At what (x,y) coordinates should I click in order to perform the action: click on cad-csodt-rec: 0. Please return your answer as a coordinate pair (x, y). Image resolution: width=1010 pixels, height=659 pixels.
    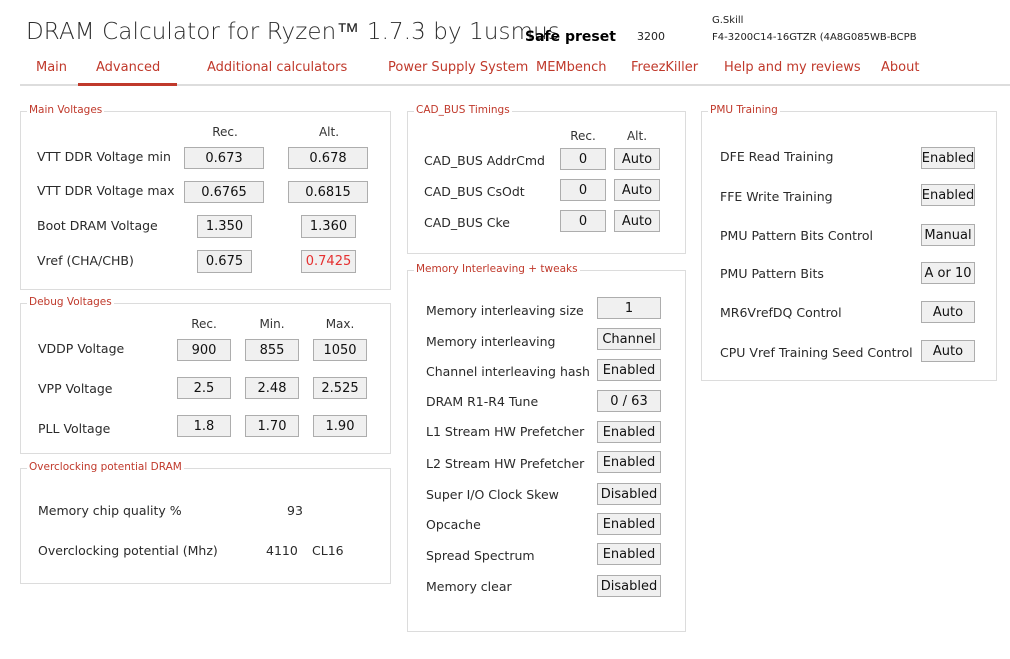
    Looking at the image, I should click on (583, 190).